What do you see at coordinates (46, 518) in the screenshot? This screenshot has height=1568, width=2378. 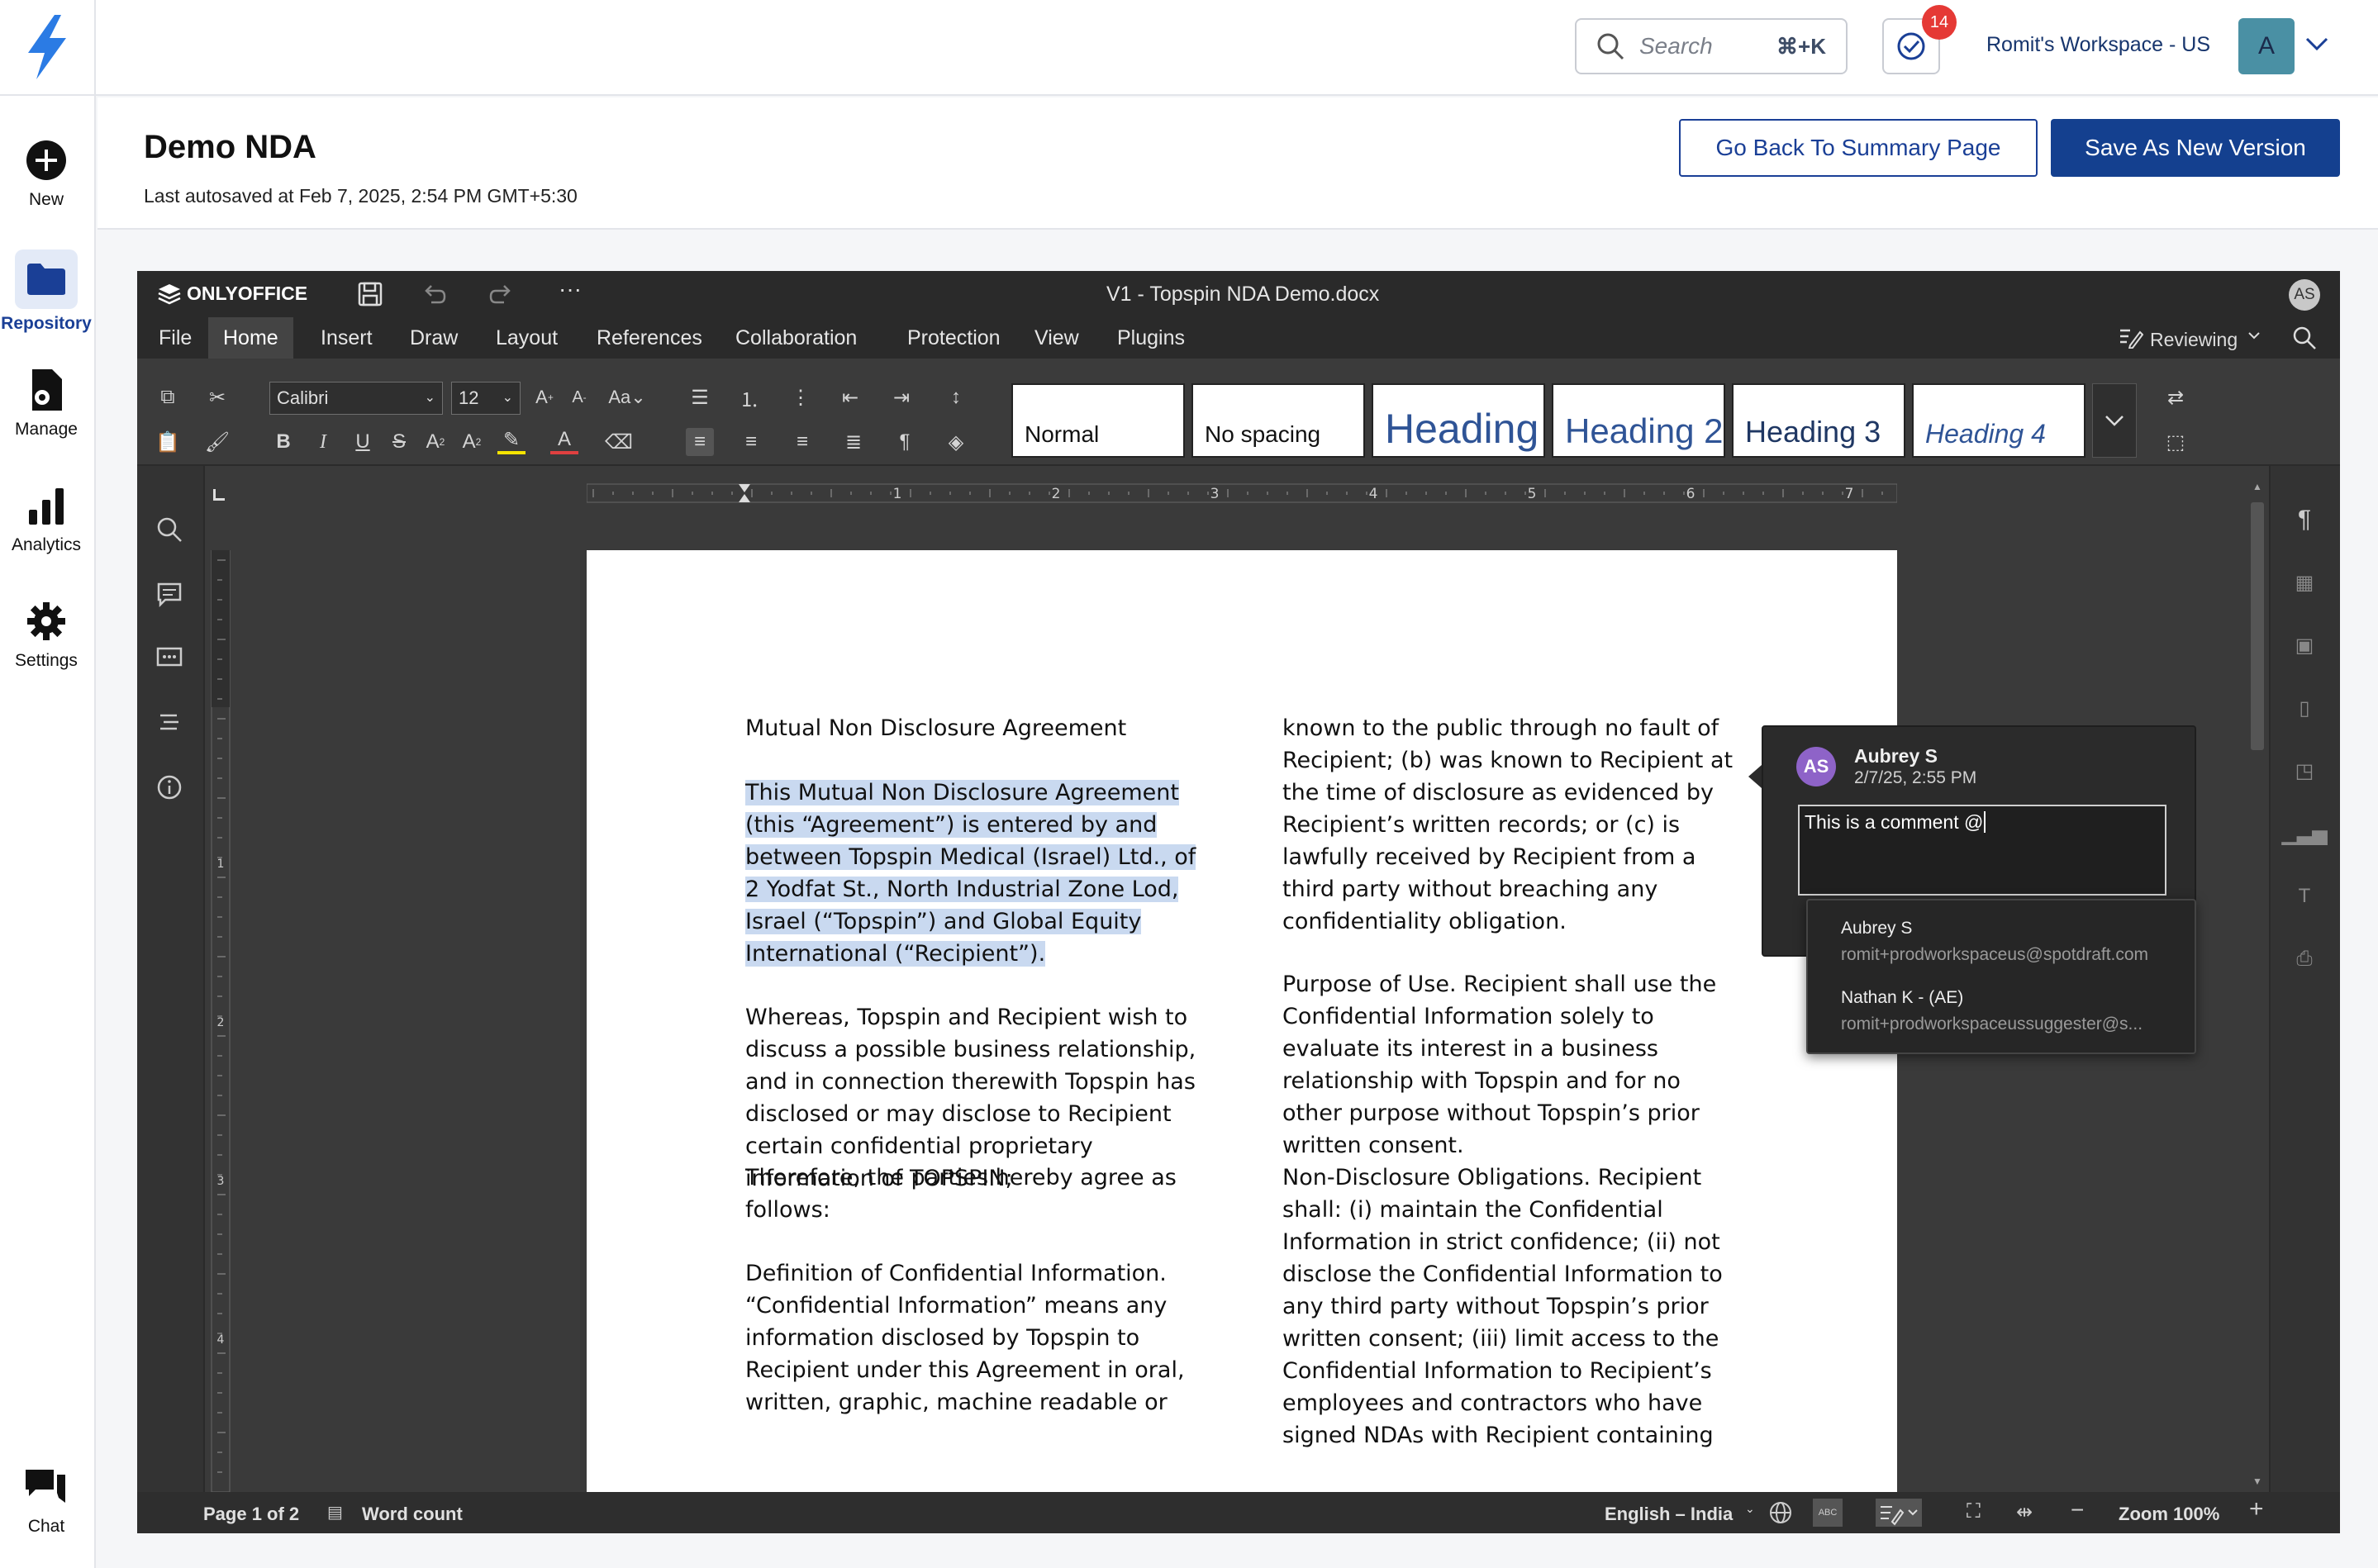 I see `nav-analytics: Analytics` at bounding box center [46, 518].